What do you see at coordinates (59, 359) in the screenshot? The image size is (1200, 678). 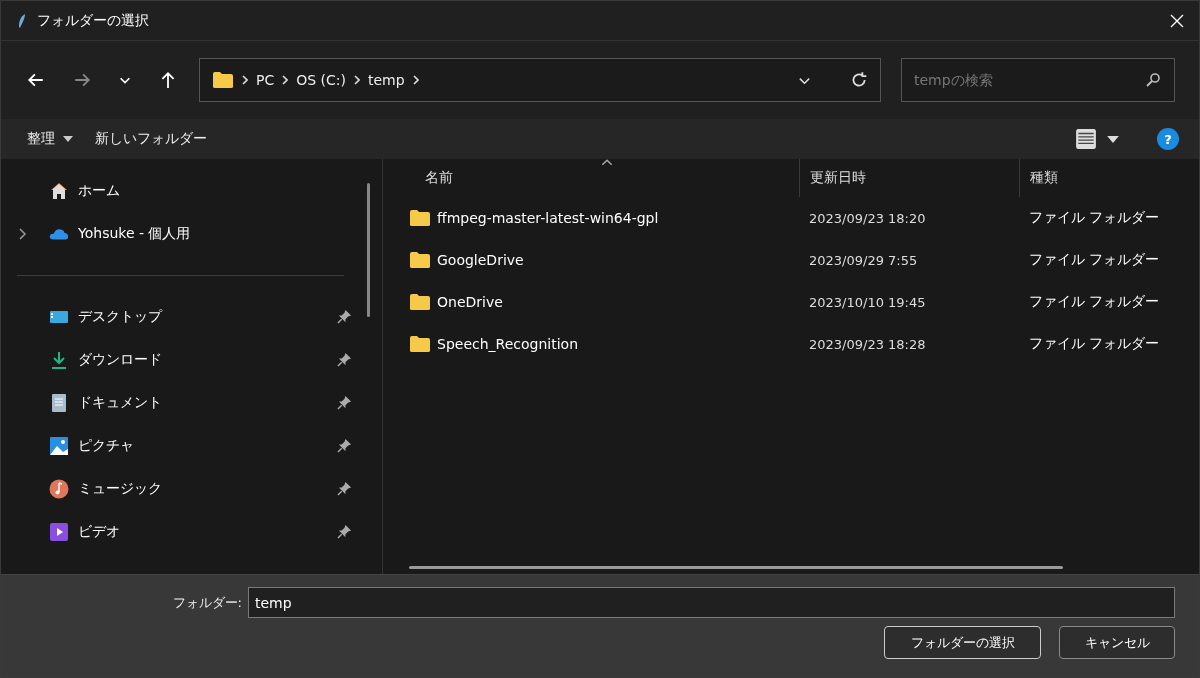 I see `download-icon` at bounding box center [59, 359].